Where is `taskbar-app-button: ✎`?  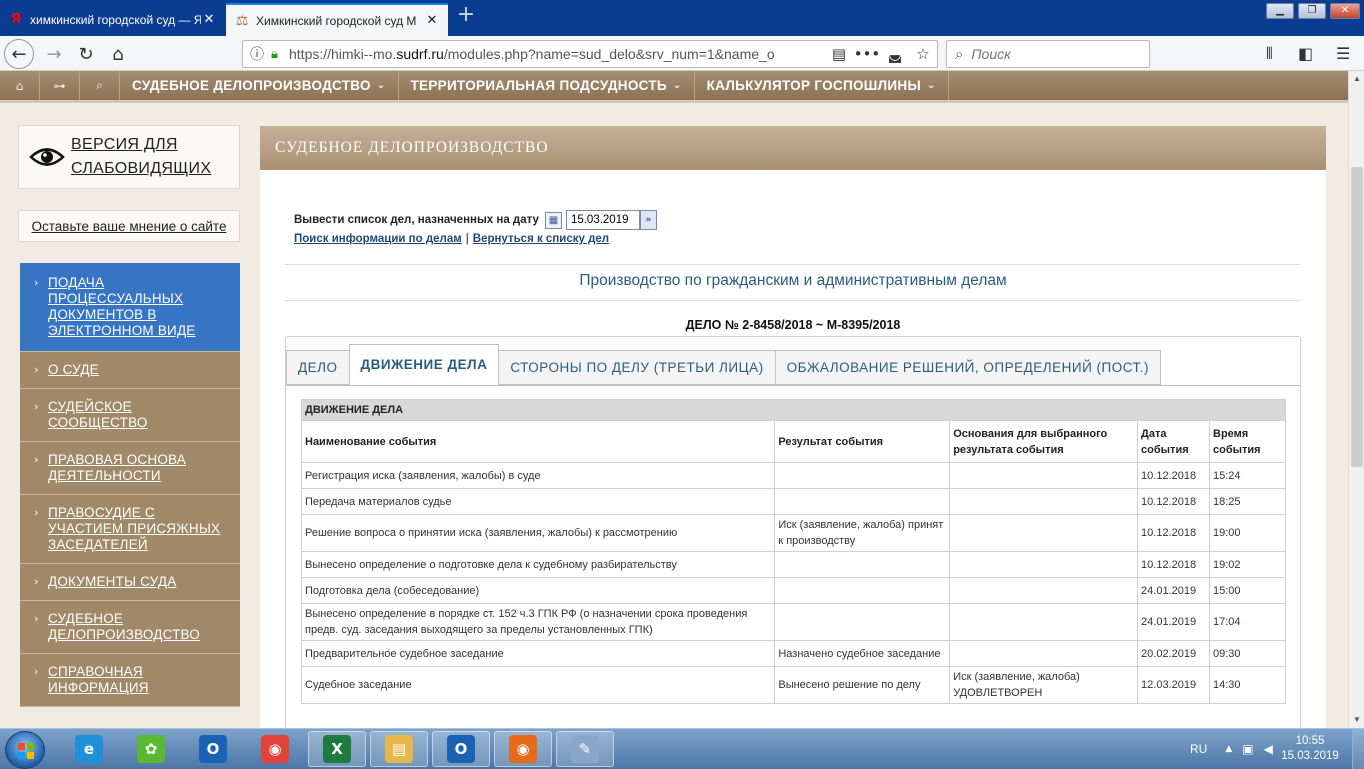
taskbar-app-button: ✎ is located at coordinates (585, 749).